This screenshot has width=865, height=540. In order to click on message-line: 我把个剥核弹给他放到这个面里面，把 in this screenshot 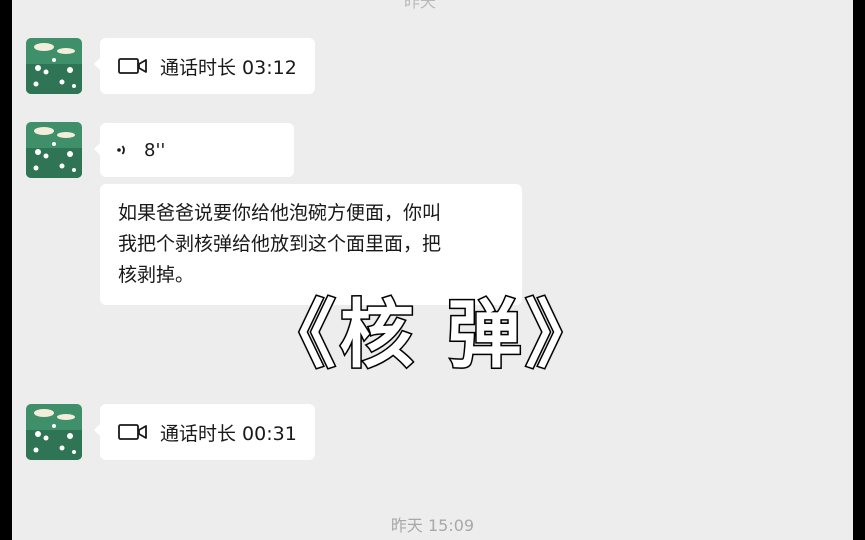, I will do `click(280, 244)`.